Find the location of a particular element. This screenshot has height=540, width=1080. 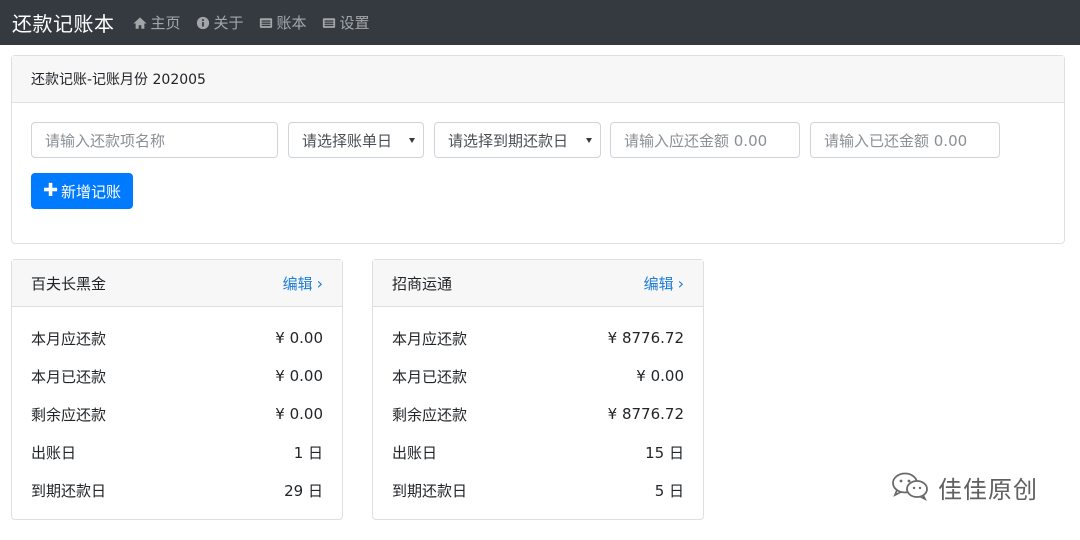

nav-about: 关于 is located at coordinates (220, 22).